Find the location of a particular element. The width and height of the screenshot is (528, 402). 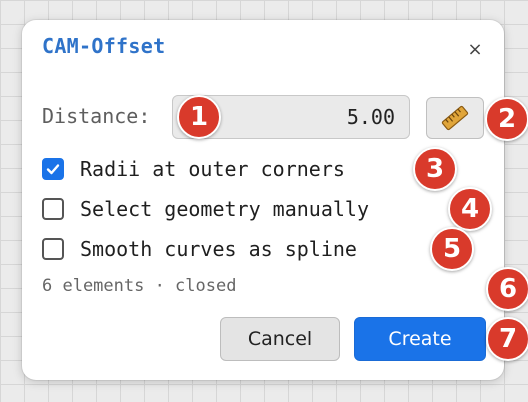

create-button: Create is located at coordinates (420, 339).